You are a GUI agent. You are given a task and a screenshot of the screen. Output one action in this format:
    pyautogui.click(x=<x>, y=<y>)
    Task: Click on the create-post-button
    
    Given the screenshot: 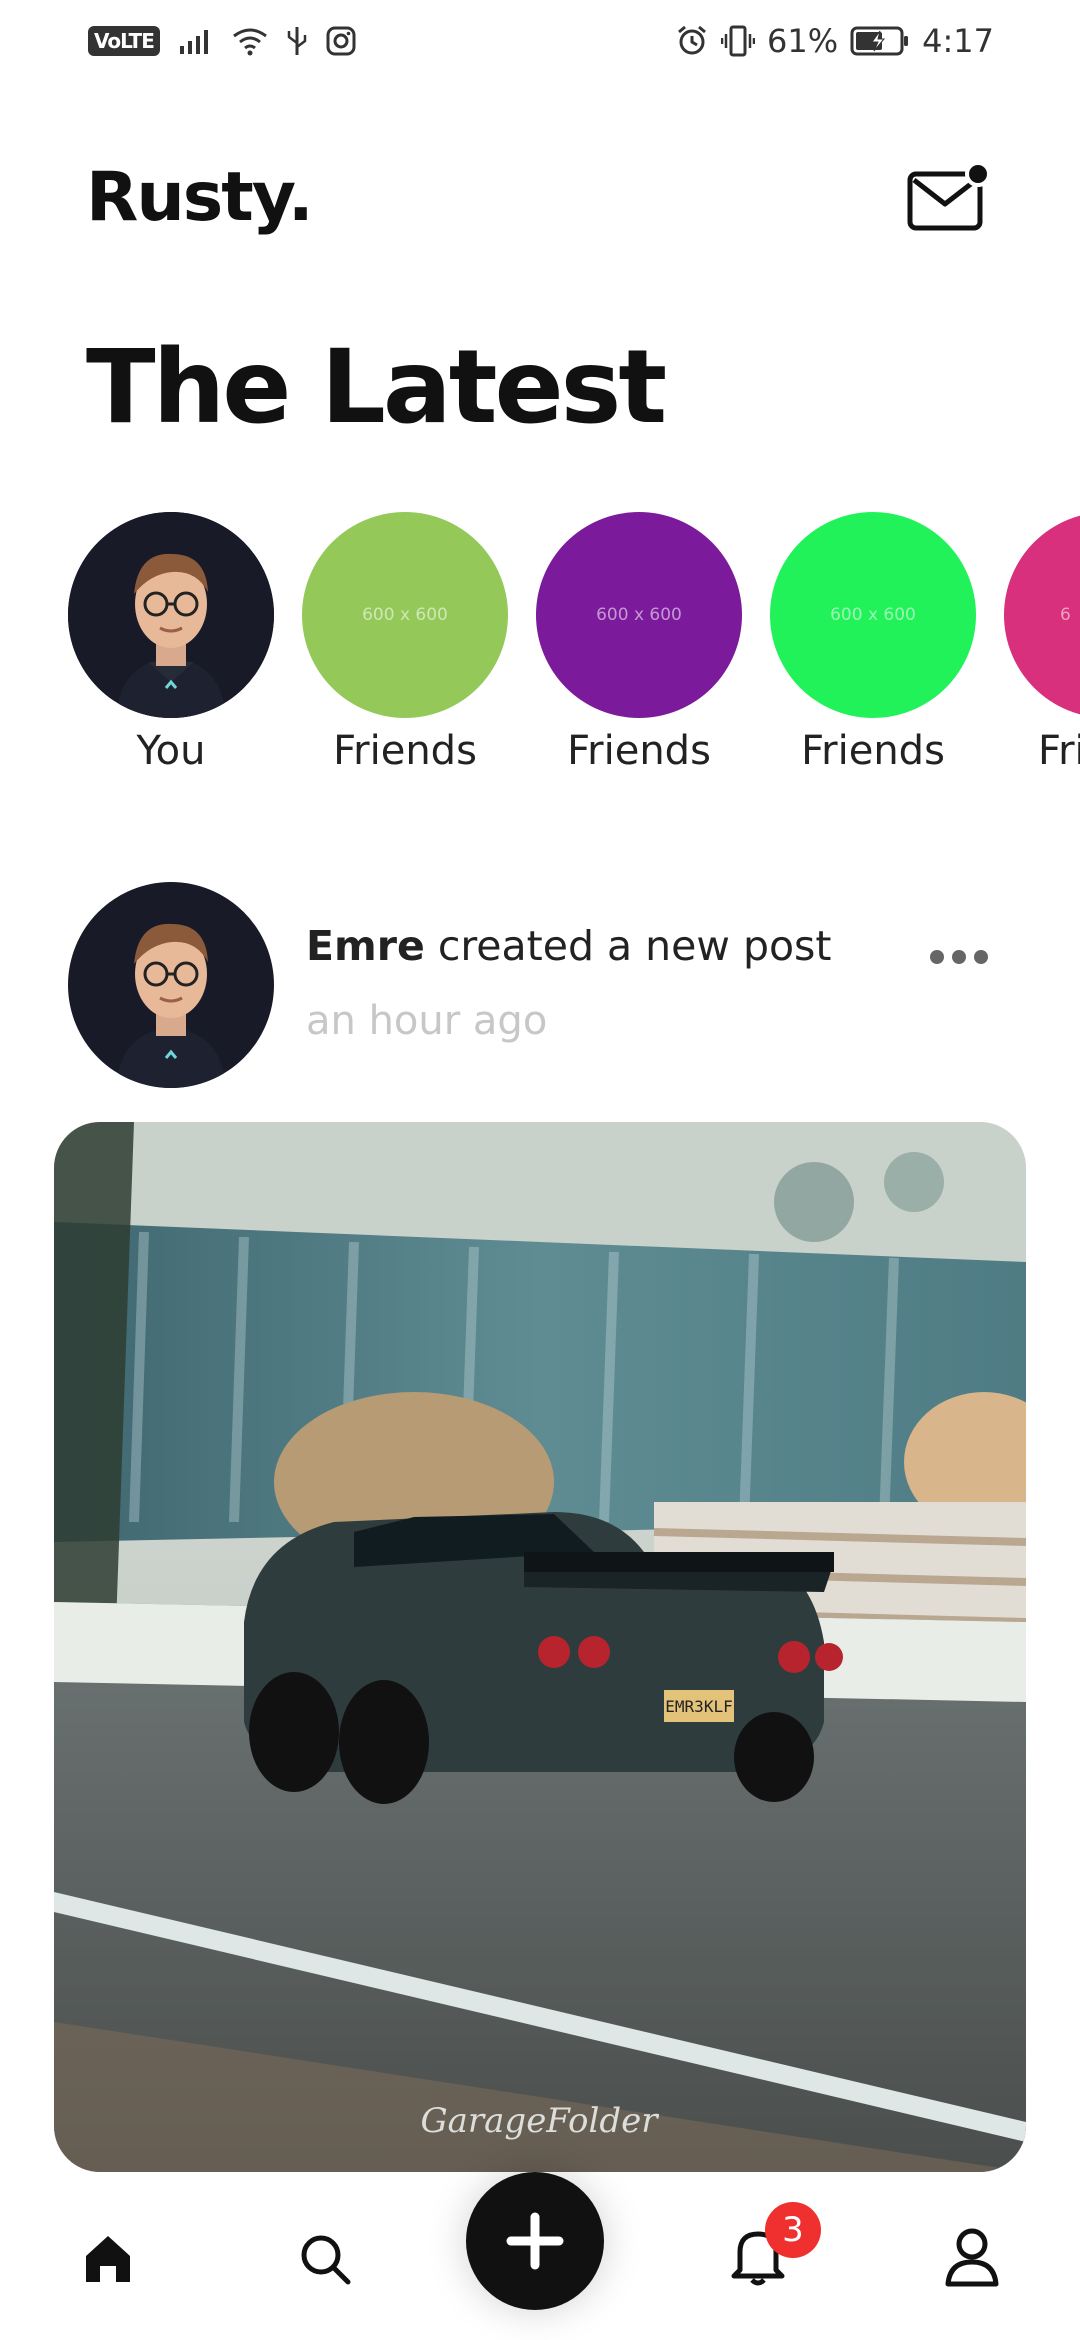 What is the action you would take?
    pyautogui.click(x=535, y=2241)
    